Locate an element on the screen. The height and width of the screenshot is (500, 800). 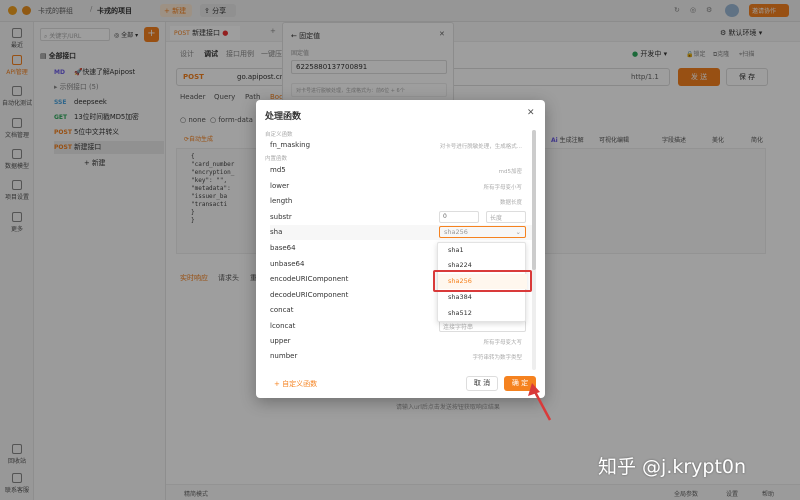
dialog-close-icon: ✕ is located at coordinates (531, 113).